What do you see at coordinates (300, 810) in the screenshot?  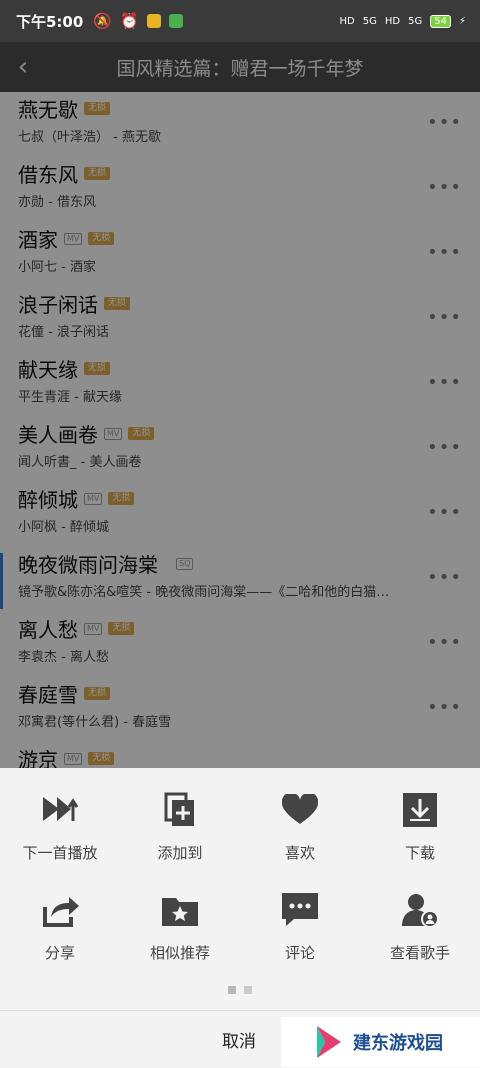 I see `heart-icon` at bounding box center [300, 810].